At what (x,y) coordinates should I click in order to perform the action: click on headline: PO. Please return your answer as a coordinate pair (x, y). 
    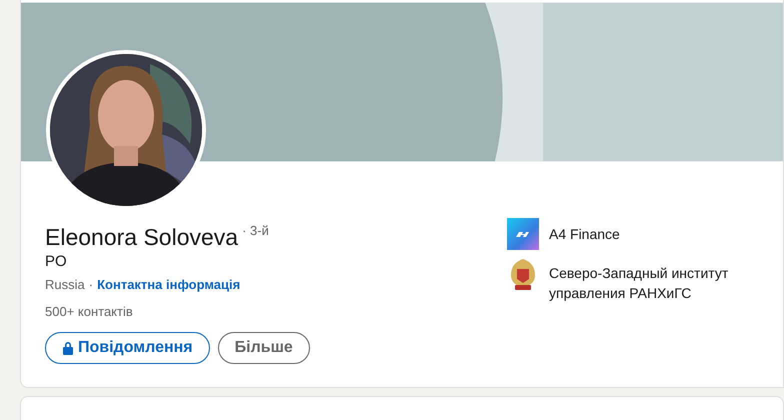
    Looking at the image, I should click on (56, 262).